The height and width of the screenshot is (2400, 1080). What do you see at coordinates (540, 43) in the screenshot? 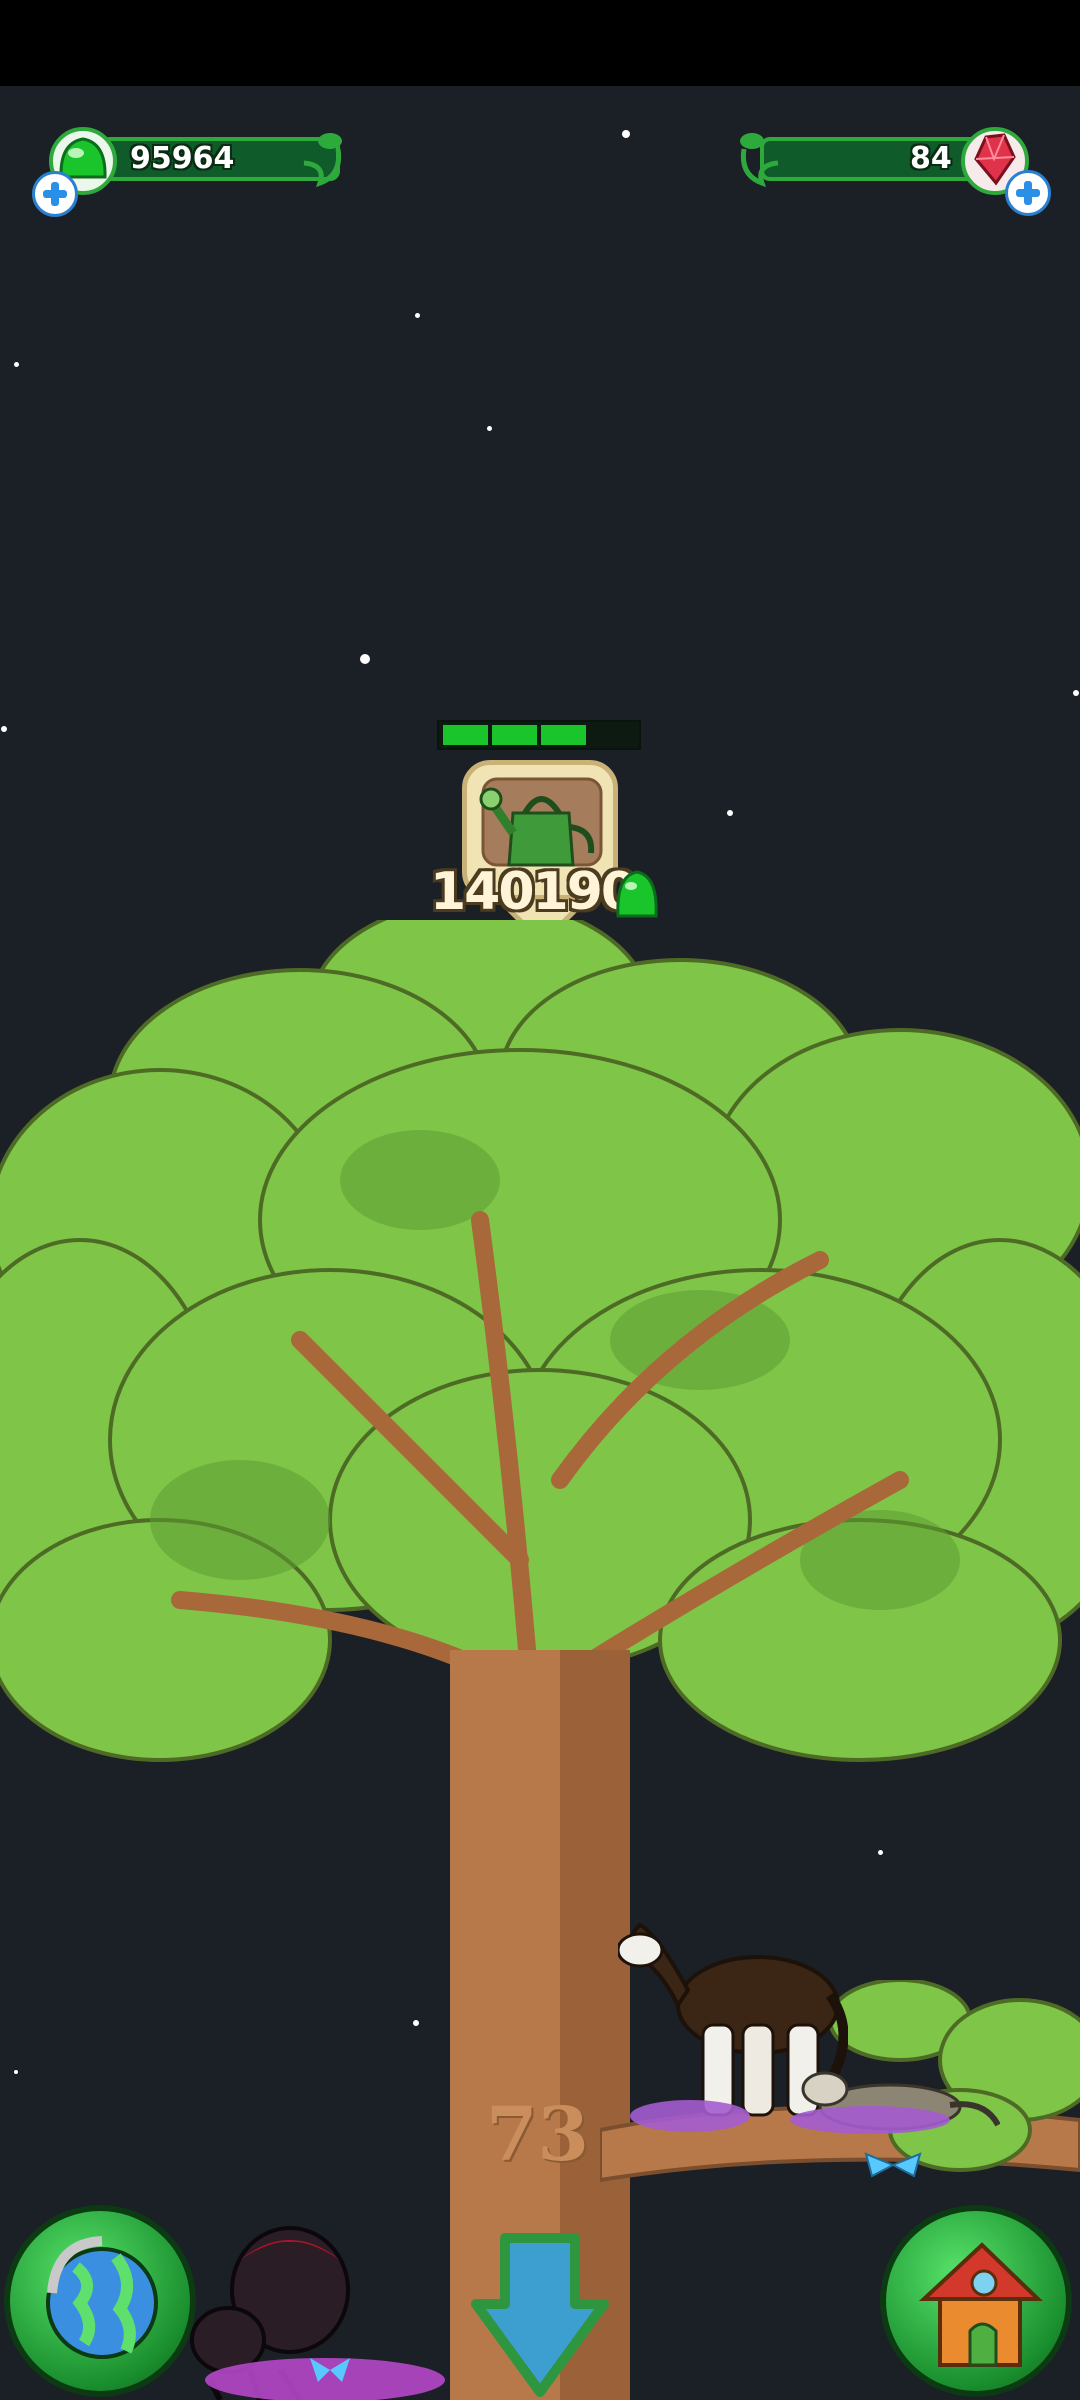
I see `status-bar` at bounding box center [540, 43].